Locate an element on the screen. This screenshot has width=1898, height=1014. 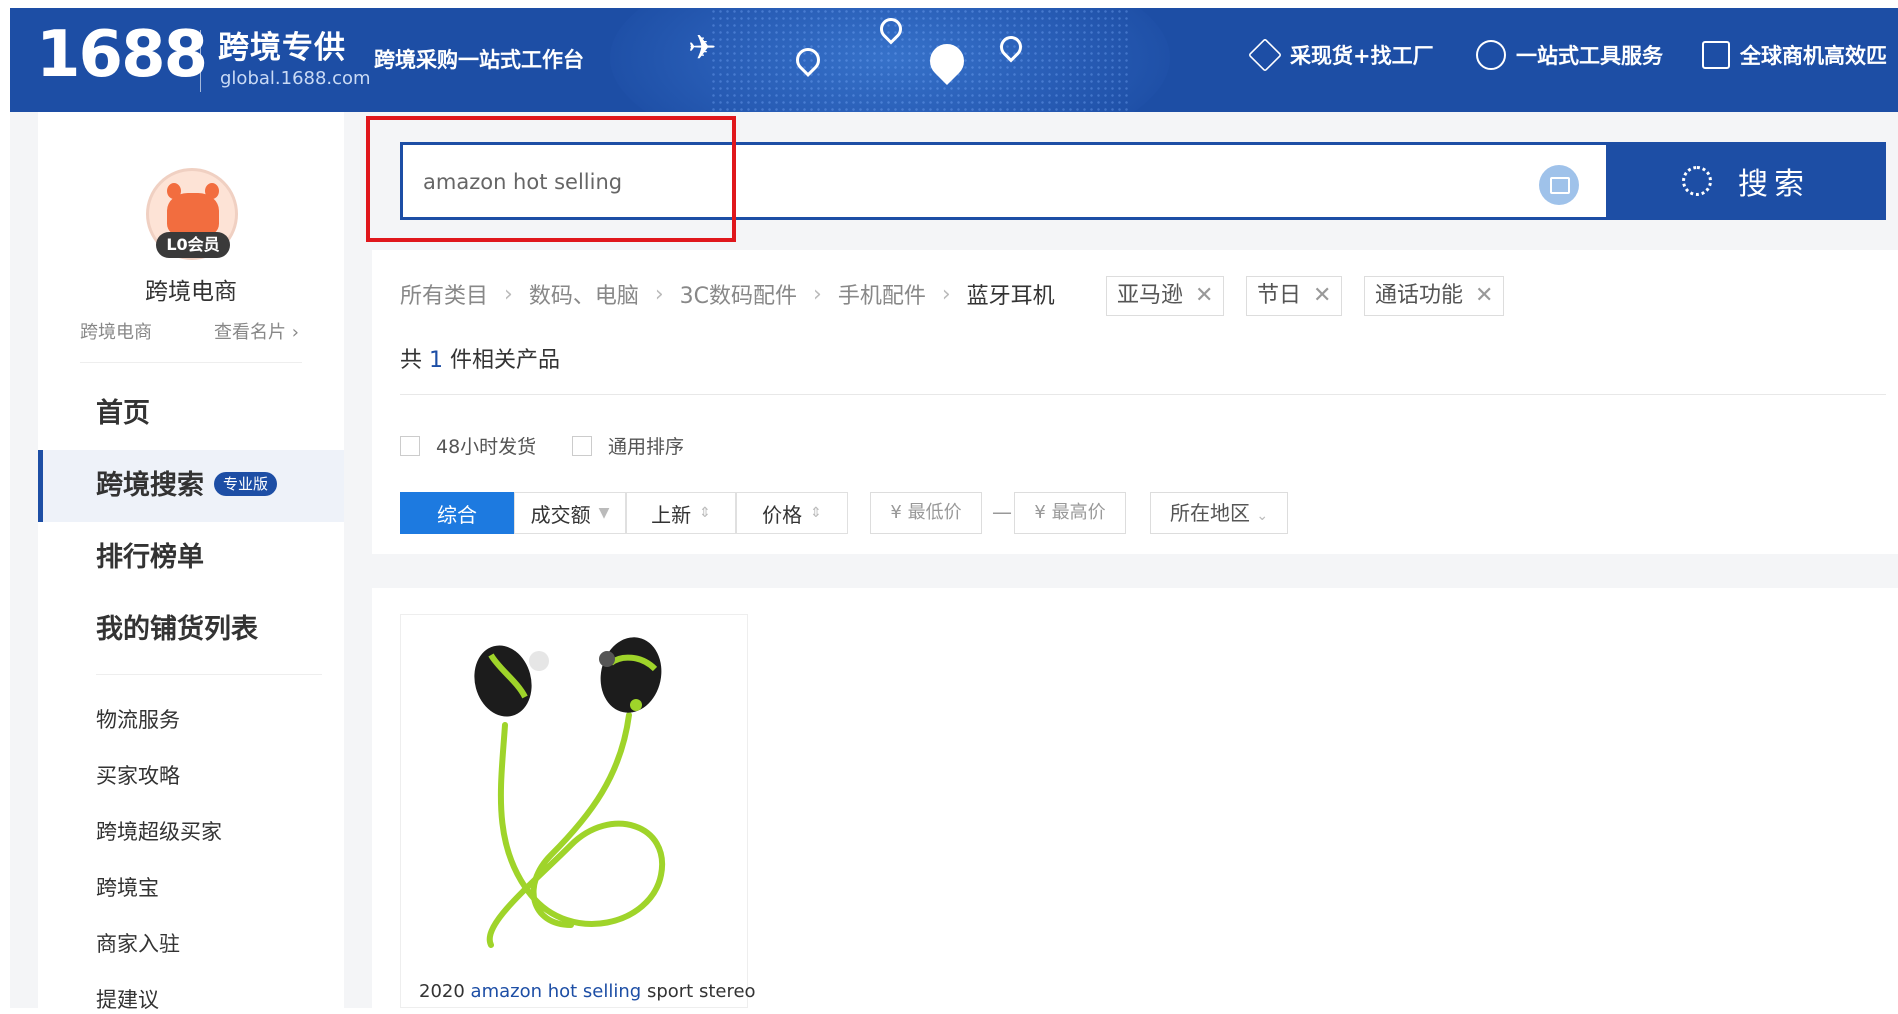
filter-tag: 亚马逊 ✕ is located at coordinates (1165, 296).